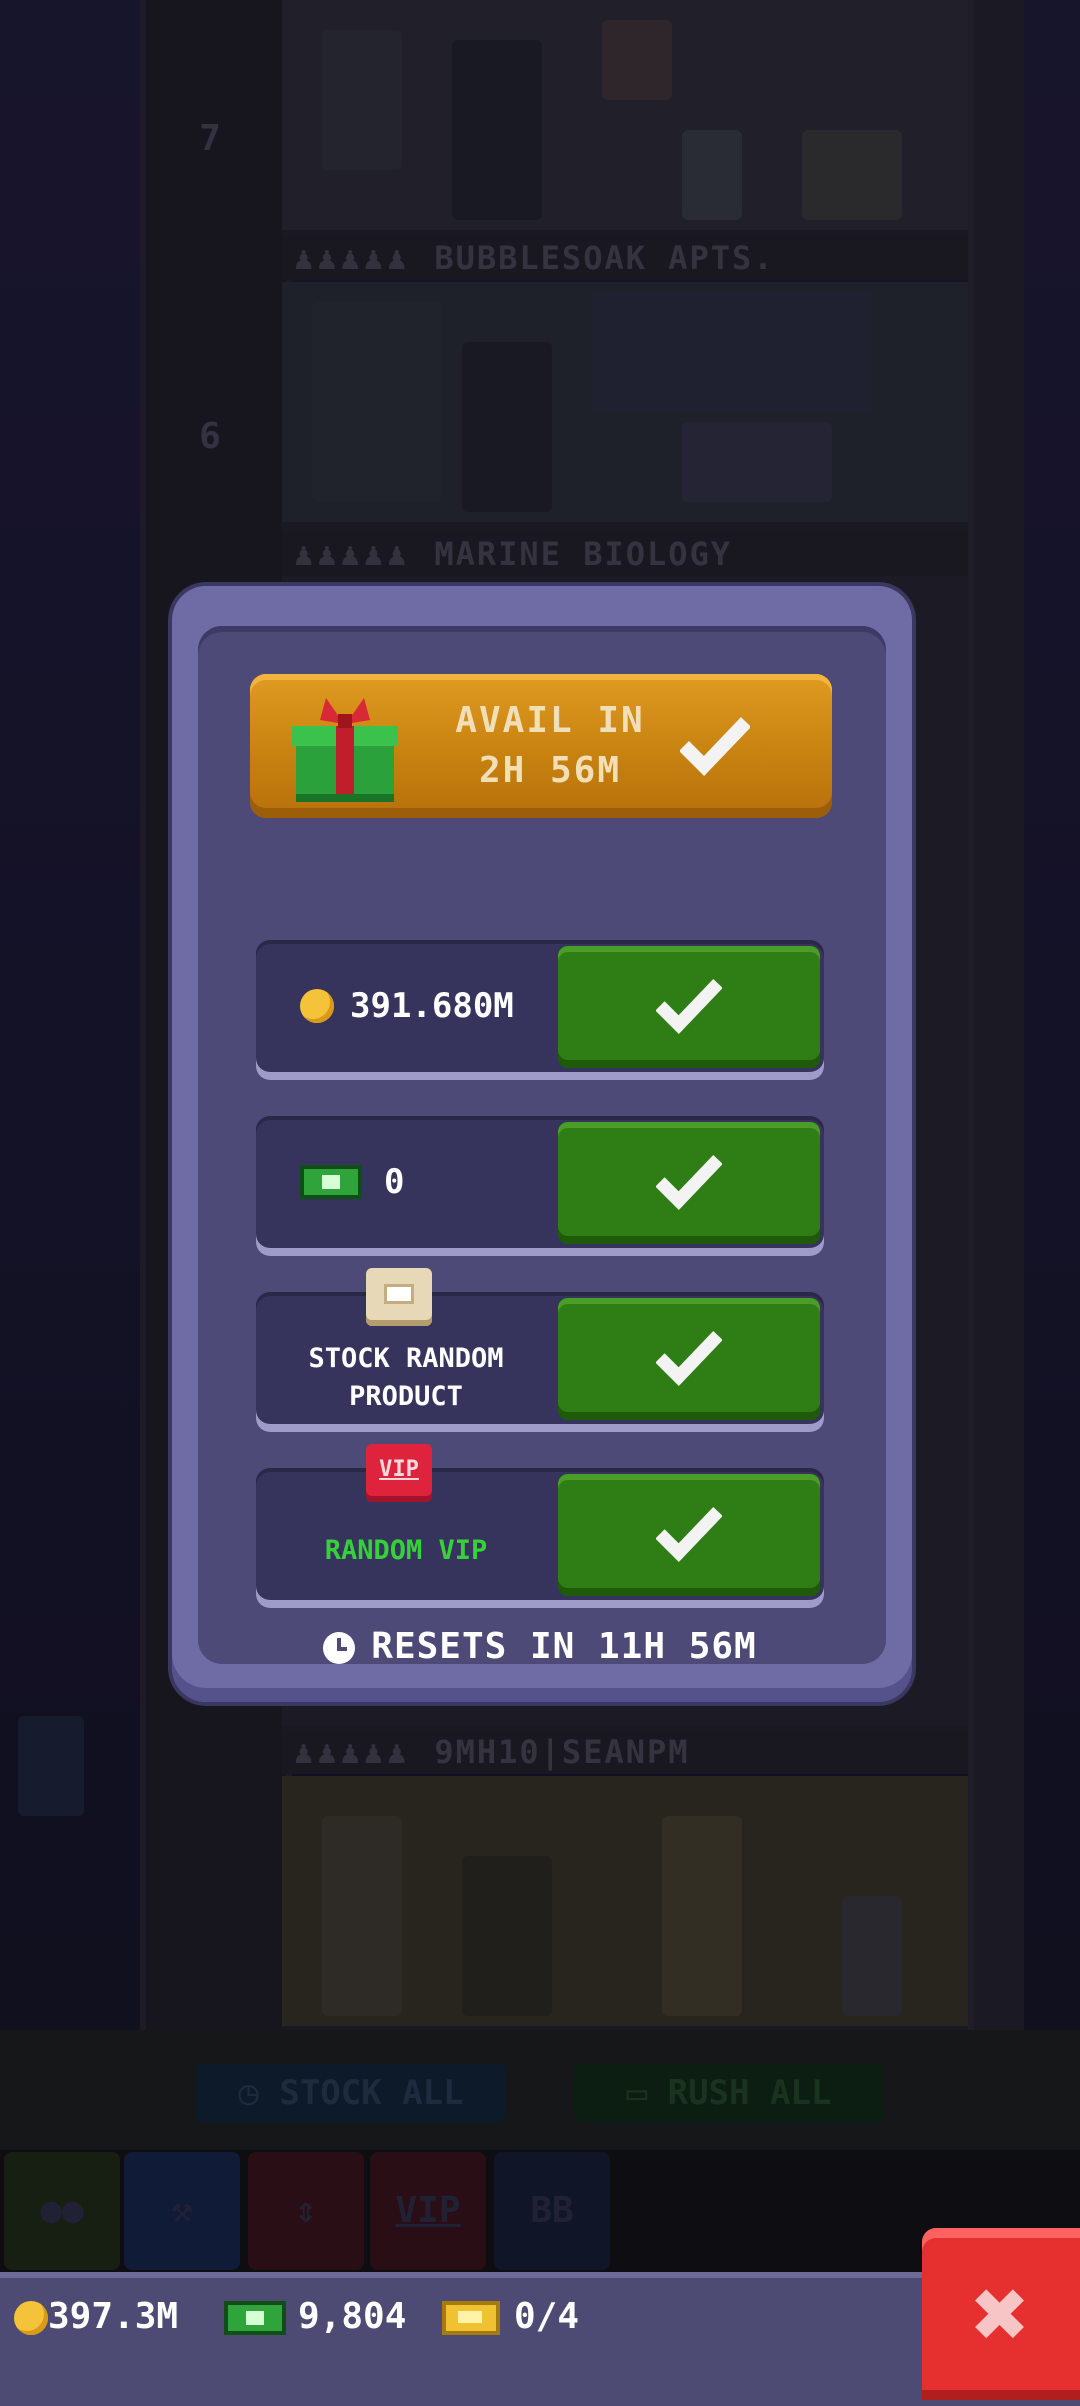 Image resolution: width=1080 pixels, height=2406 pixels. I want to click on coin-balance: 397.3M, so click(96, 2317).